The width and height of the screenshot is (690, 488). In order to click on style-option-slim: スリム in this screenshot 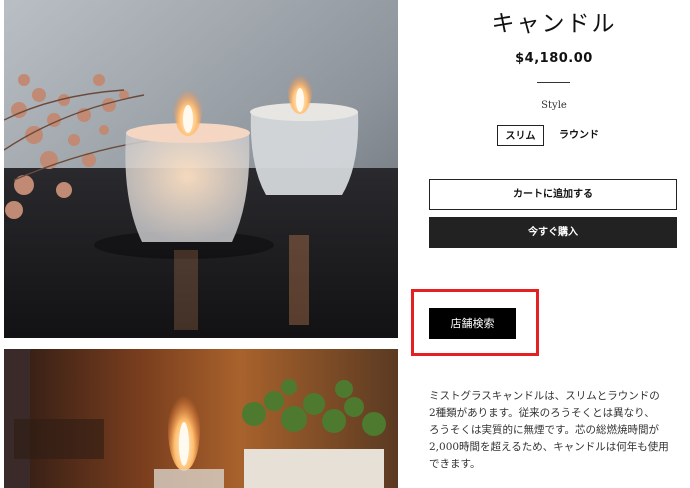, I will do `click(520, 135)`.